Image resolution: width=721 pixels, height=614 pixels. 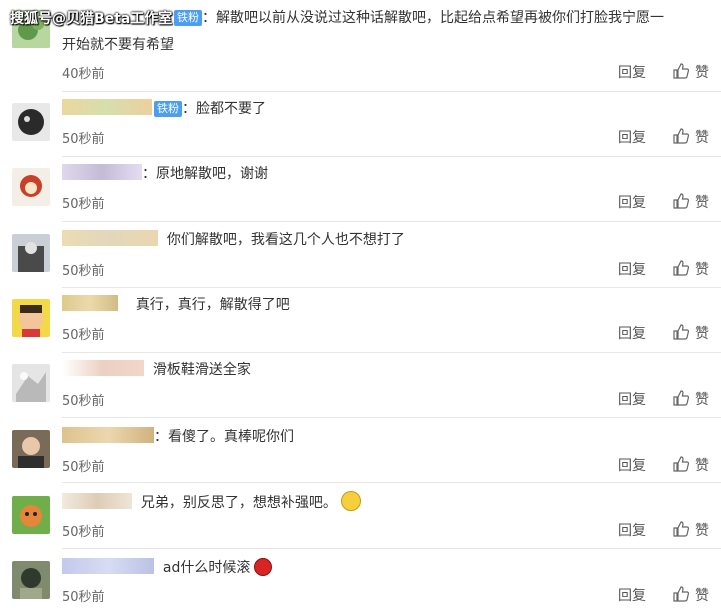 I want to click on smile-emoji-icon, so click(x=350, y=501).